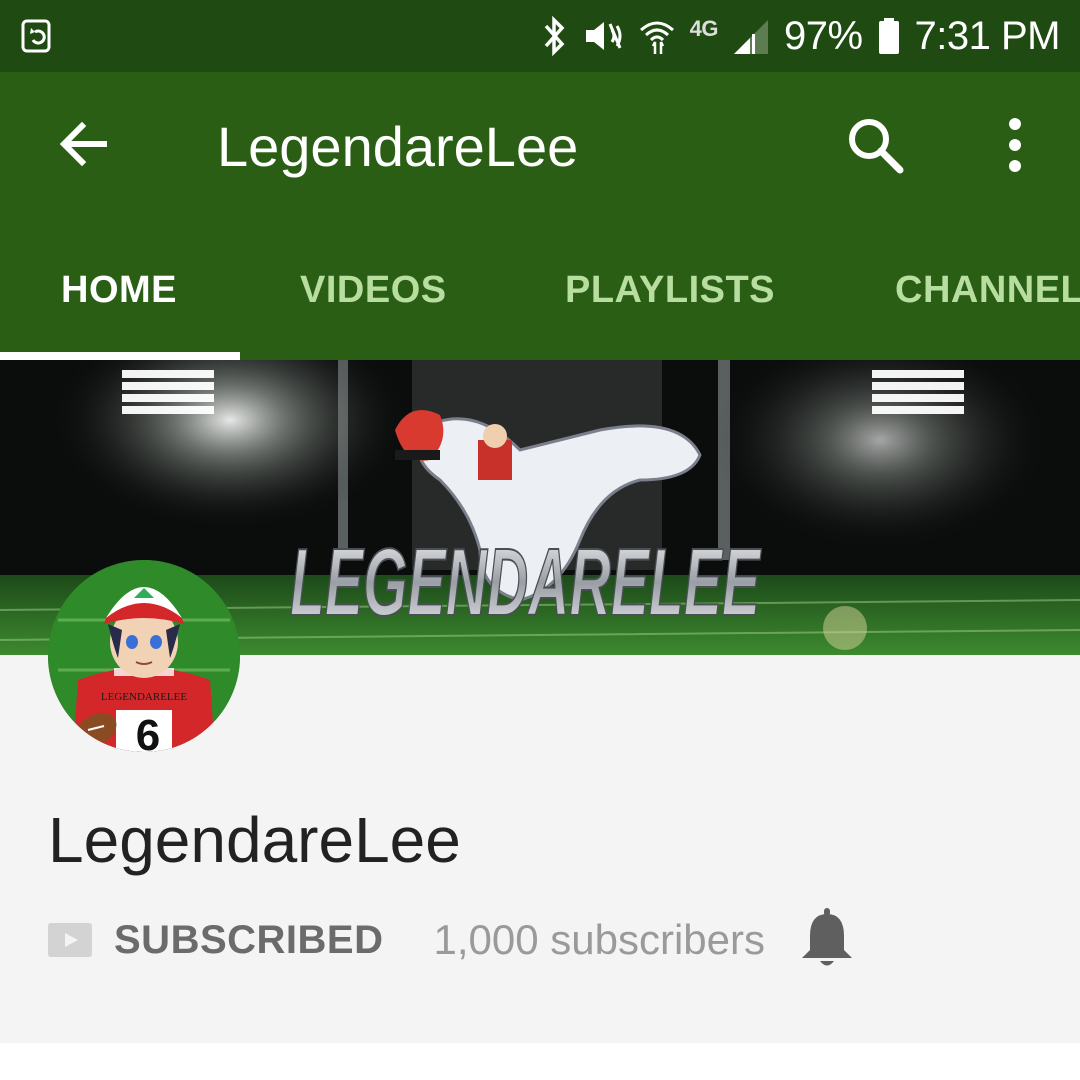 The height and width of the screenshot is (1080, 1080). I want to click on tab-channels: CHANNEL, so click(987, 307).